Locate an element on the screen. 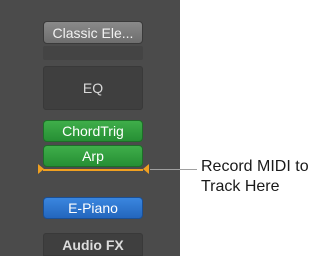 The width and height of the screenshot is (335, 256). callout-line-1: Record MIDI to is located at coordinates (255, 166).